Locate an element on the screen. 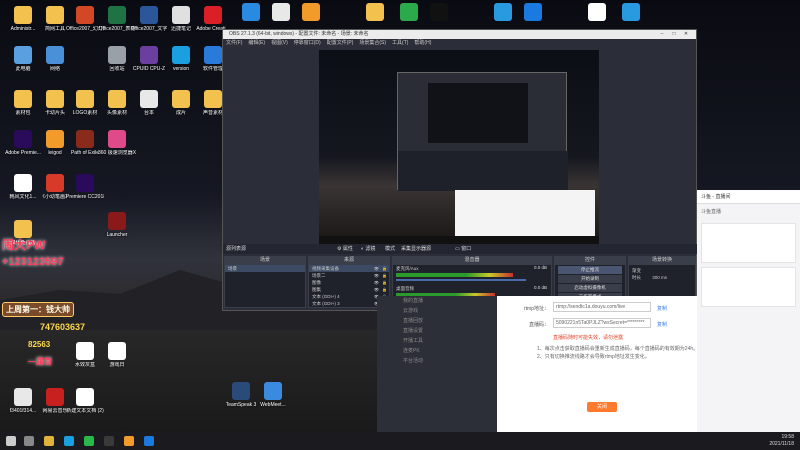  control-button: 启动虚拟摄像机 is located at coordinates (590, 288).